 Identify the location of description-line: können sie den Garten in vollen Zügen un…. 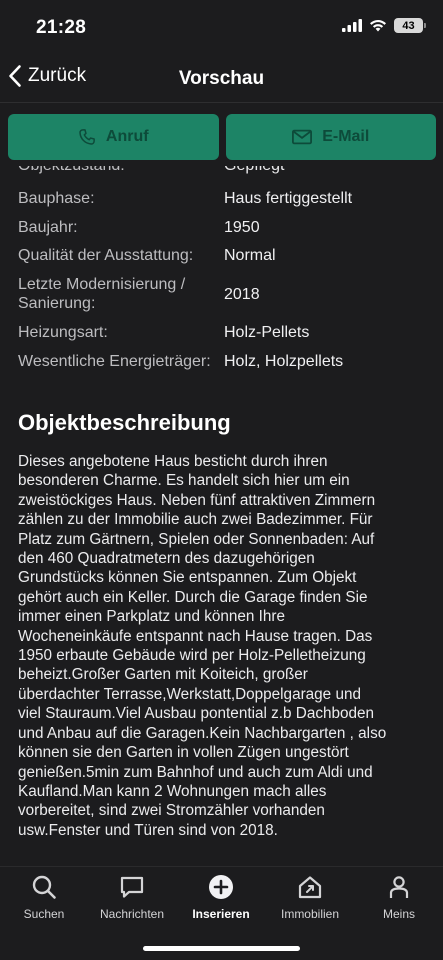
(183, 753).